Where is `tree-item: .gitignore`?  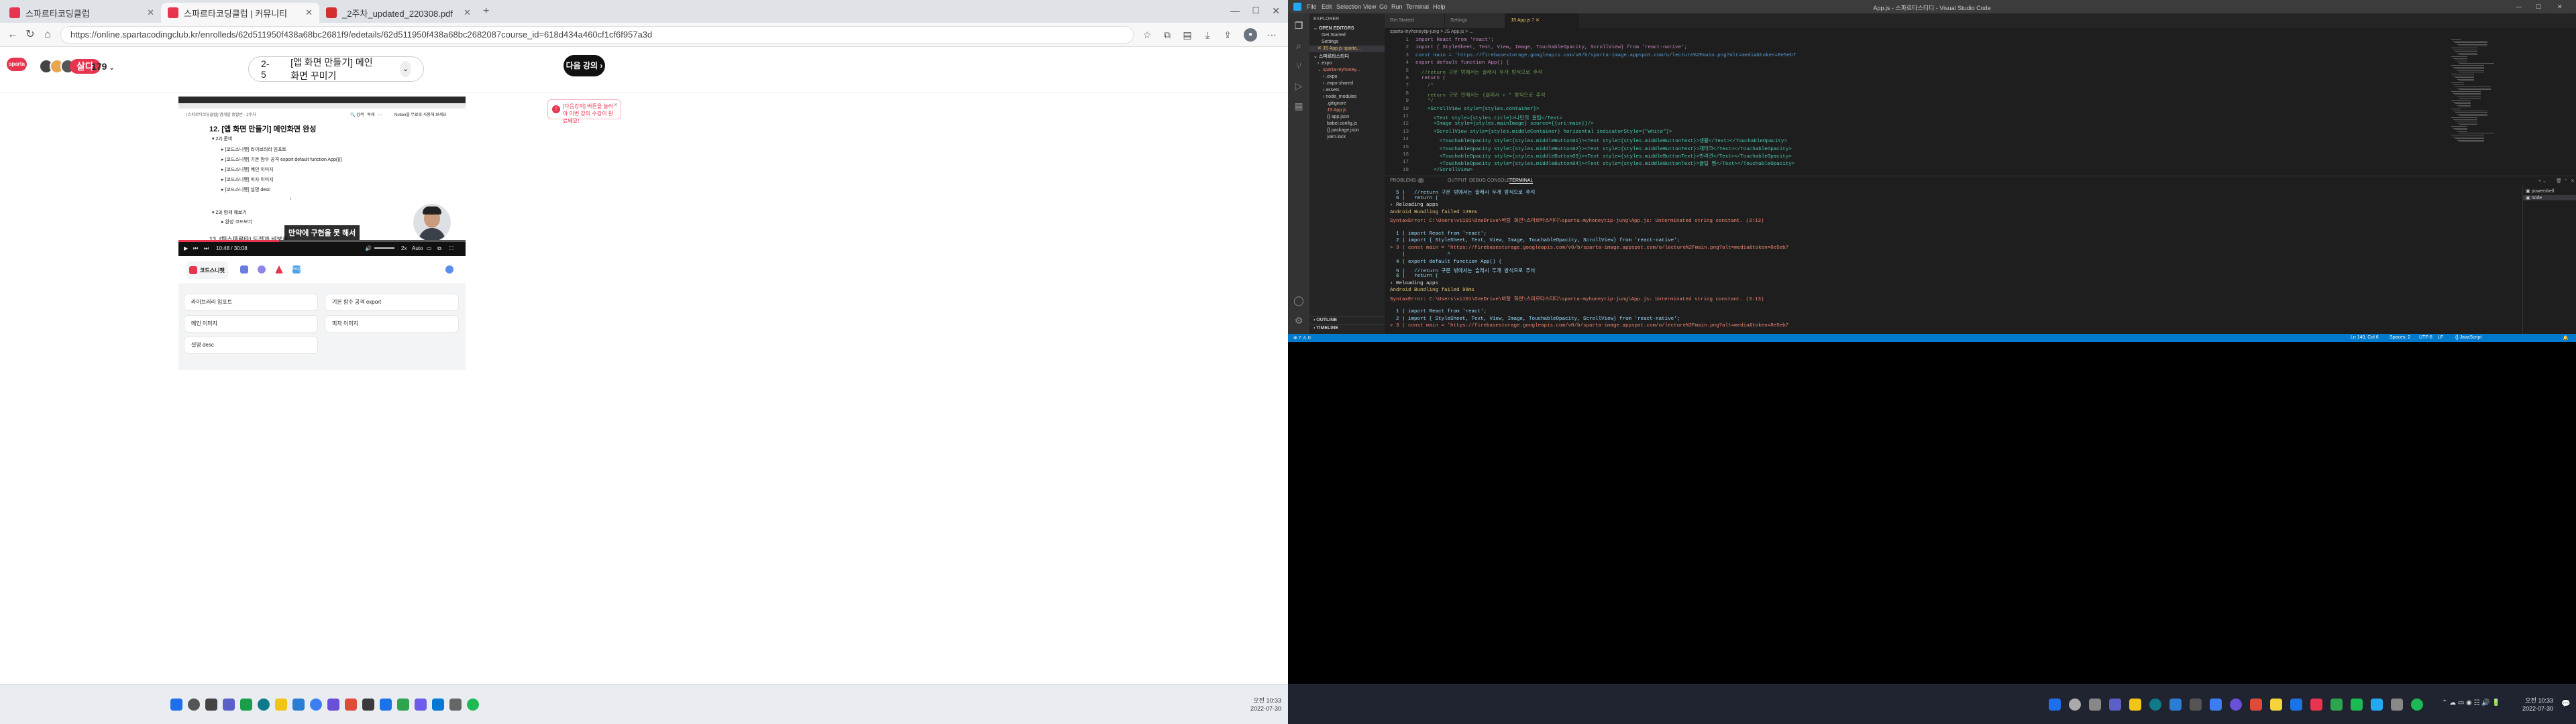
tree-item: .gitignore is located at coordinates (1347, 104).